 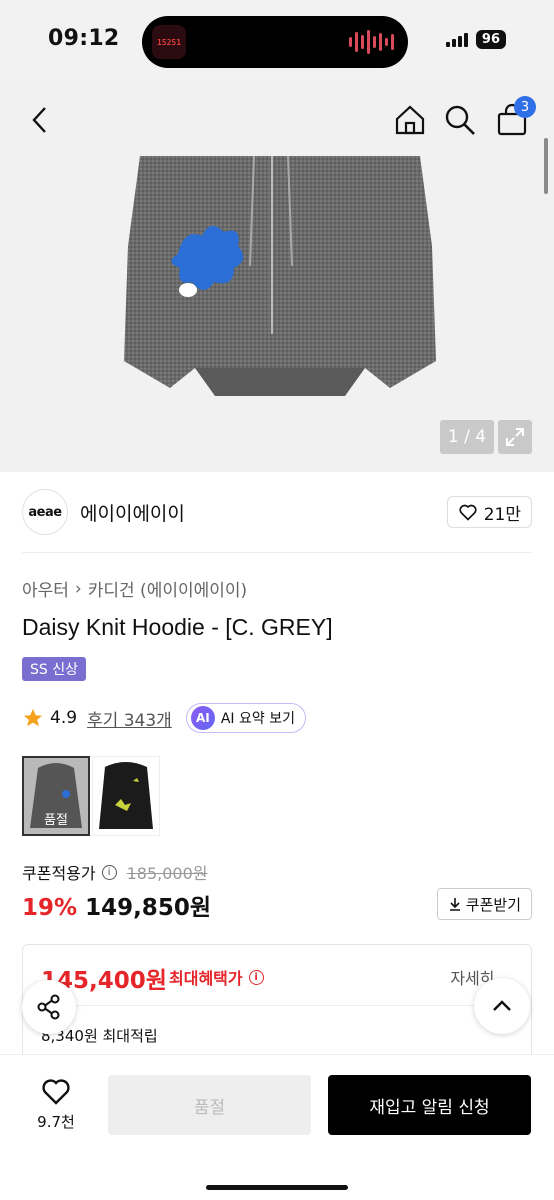 What do you see at coordinates (429, 1105) in the screenshot?
I see `restock-alert-button: 재입고 알림 신청` at bounding box center [429, 1105].